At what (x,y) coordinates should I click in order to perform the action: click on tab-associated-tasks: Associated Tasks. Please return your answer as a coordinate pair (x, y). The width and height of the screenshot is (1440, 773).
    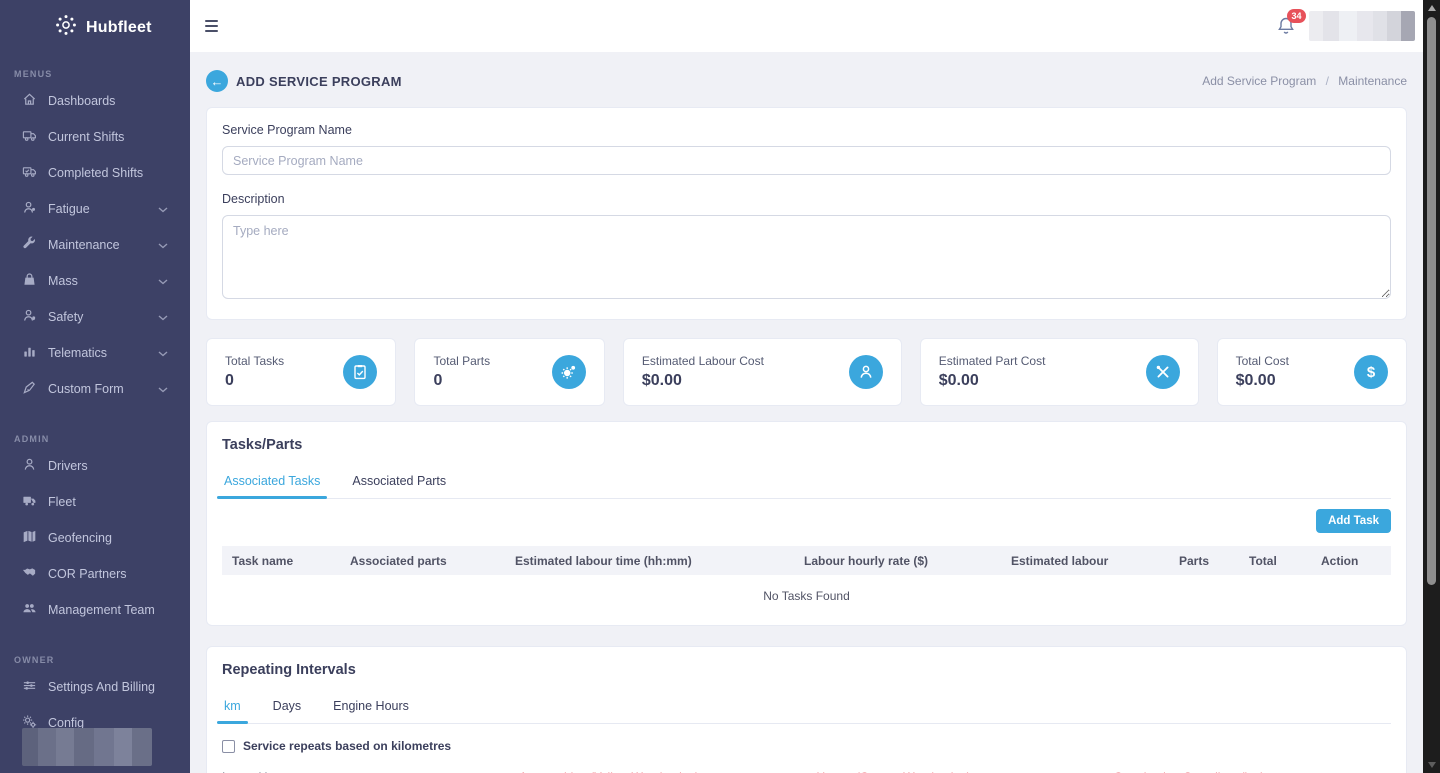
    Looking at the image, I should click on (272, 482).